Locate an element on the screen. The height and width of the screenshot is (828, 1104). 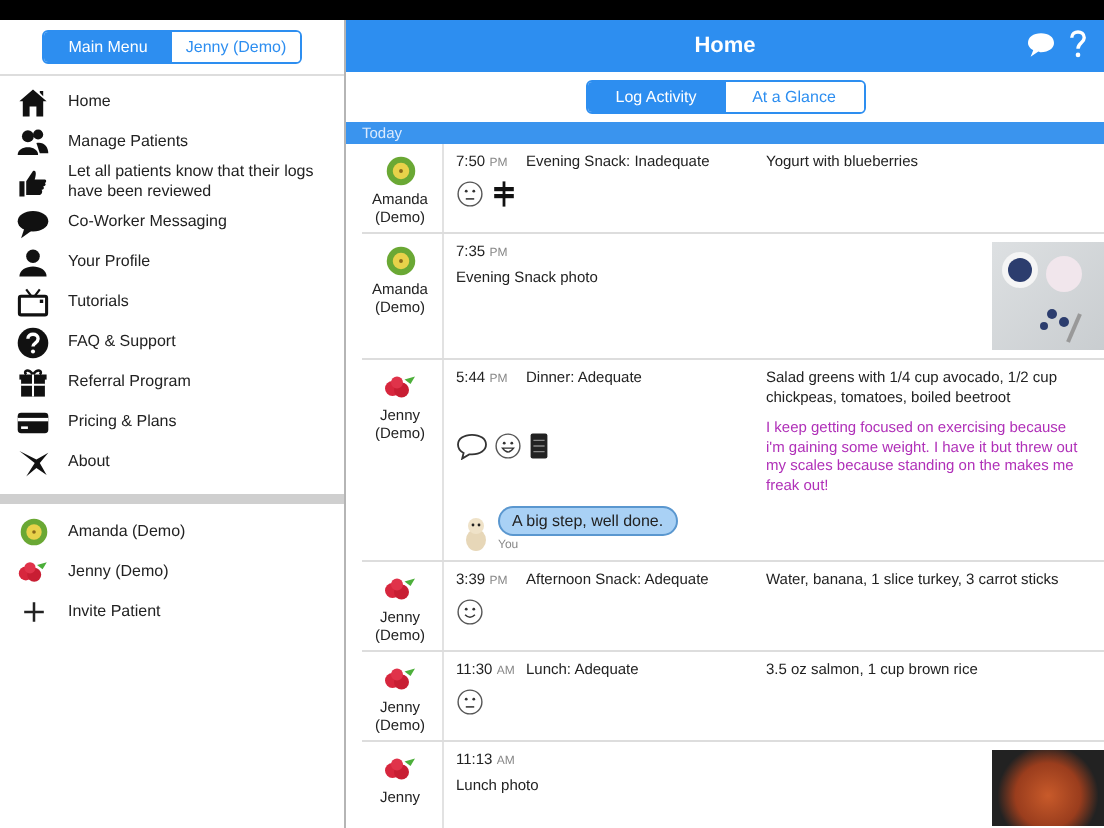
signpost-icon is located at coordinates (504, 194).